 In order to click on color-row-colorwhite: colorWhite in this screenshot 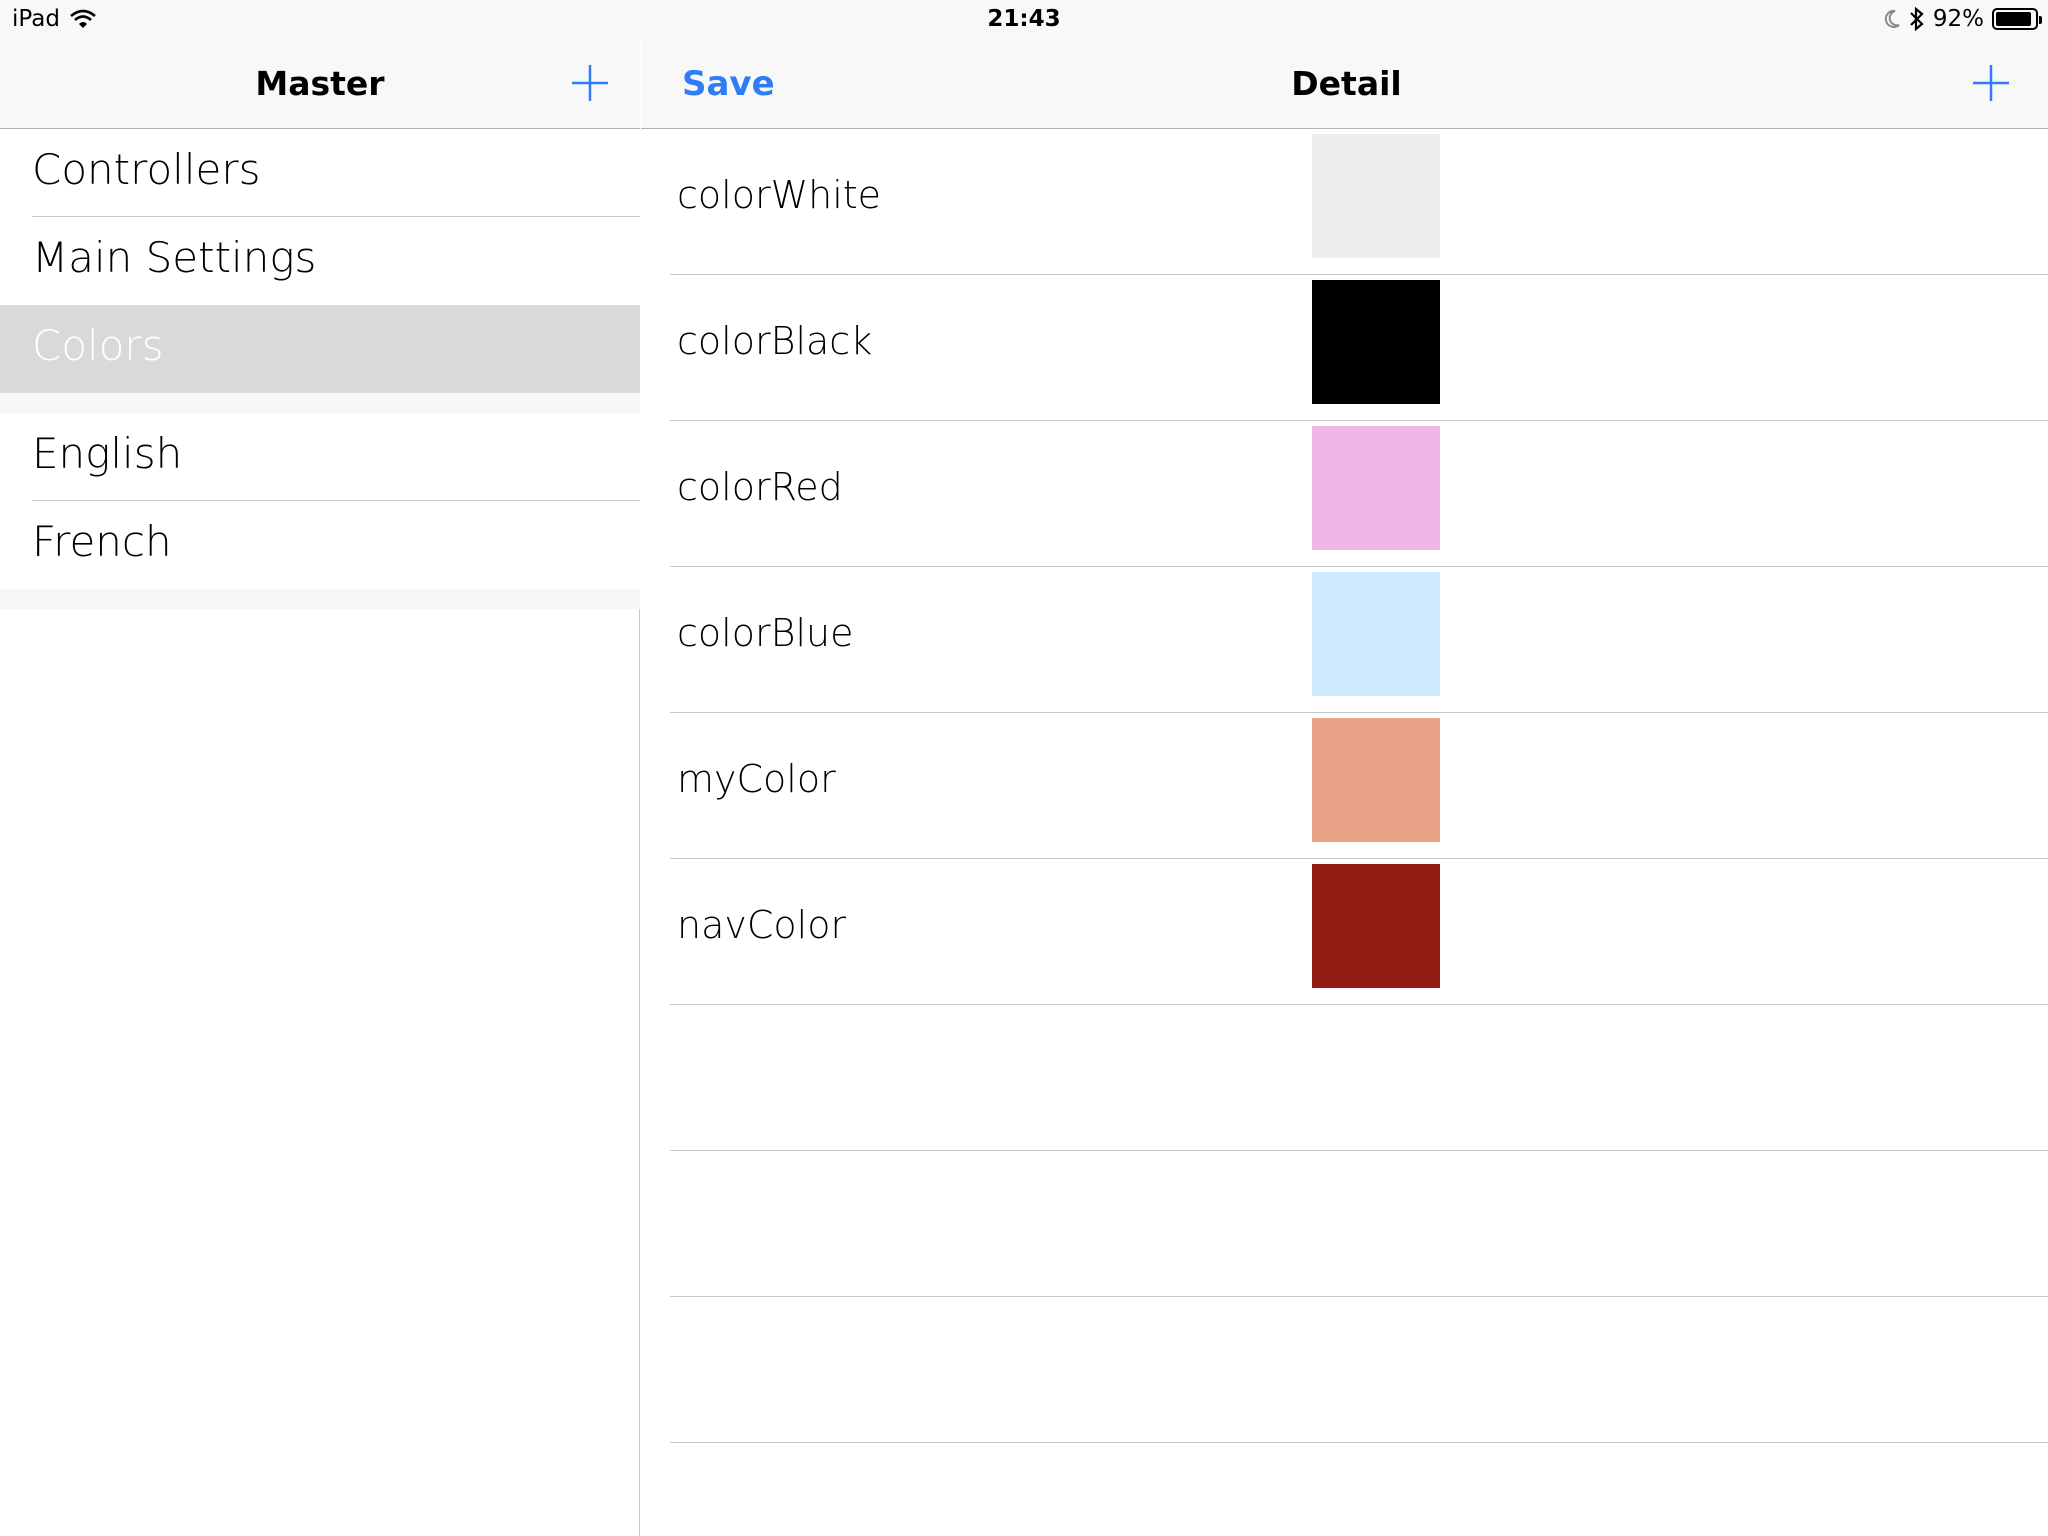, I will do `click(1344, 202)`.